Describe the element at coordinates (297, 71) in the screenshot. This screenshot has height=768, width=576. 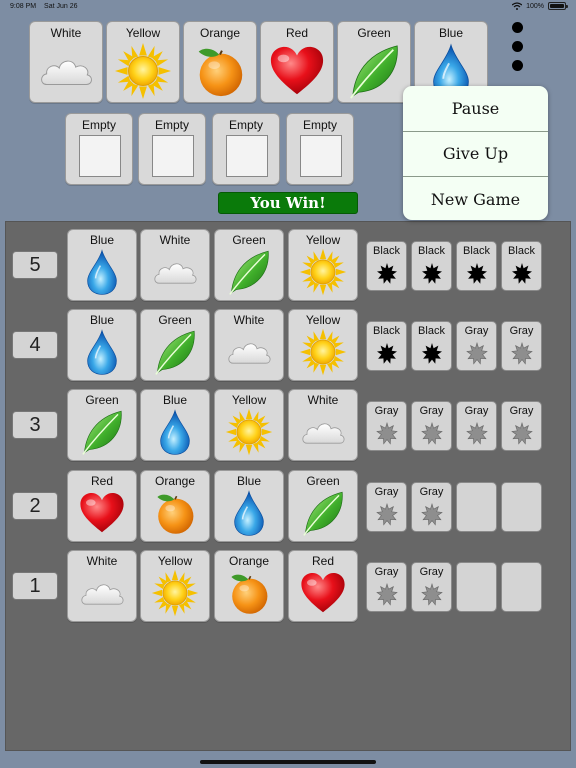
I see `heart-icon` at that location.